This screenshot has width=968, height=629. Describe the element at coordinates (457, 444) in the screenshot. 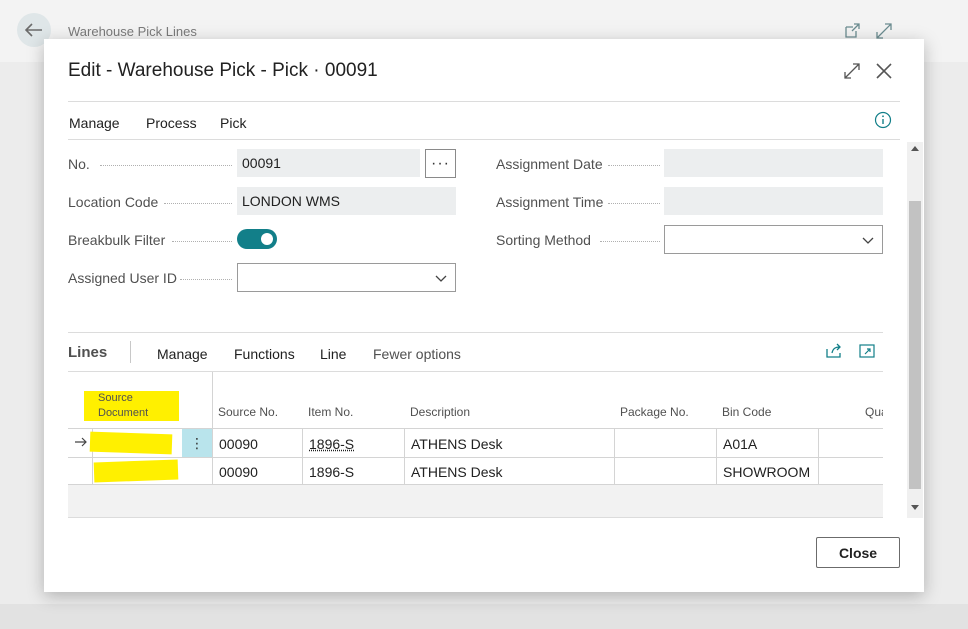

I see `row1-description: ATHENS Desk` at that location.